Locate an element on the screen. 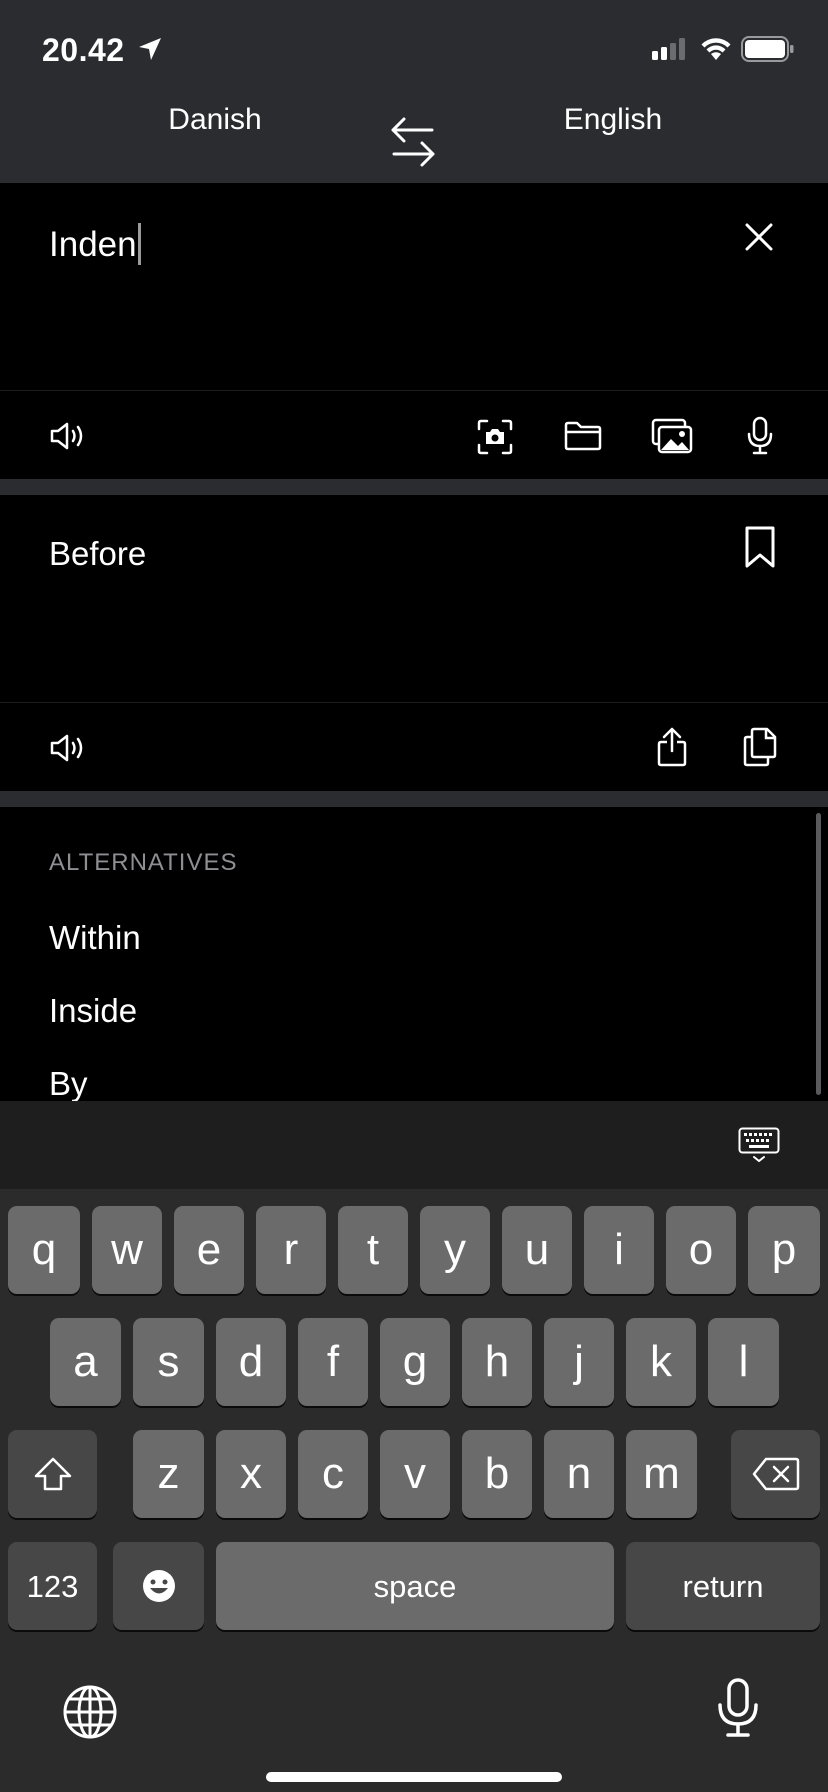  key-label: o is located at coordinates (701, 1249).